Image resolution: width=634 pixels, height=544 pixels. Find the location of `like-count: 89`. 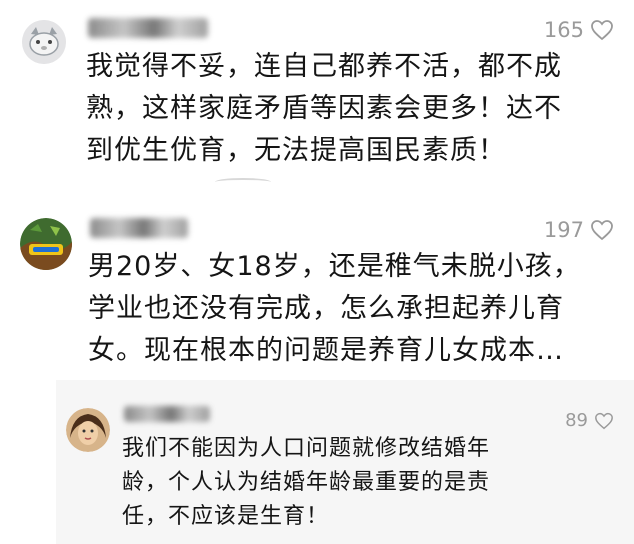

like-count: 89 is located at coordinates (576, 420).